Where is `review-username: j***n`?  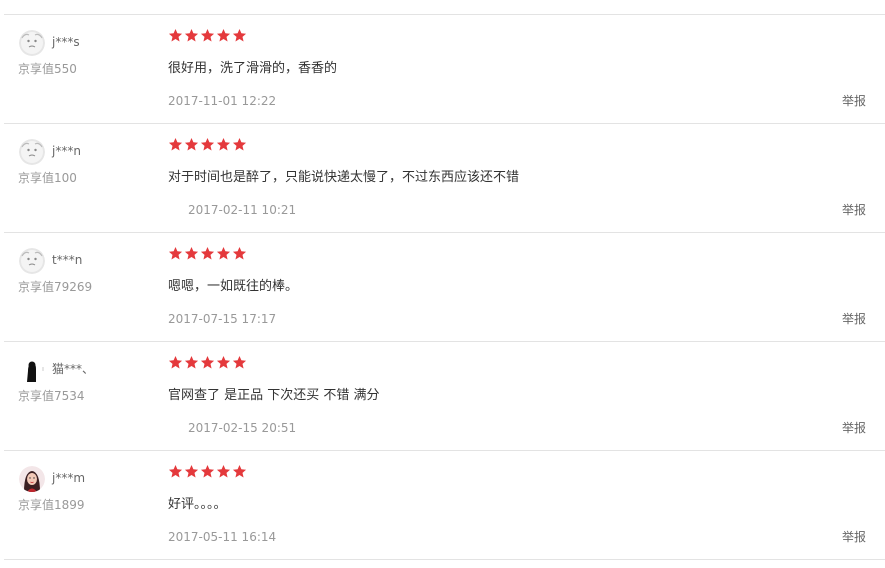 review-username: j***n is located at coordinates (66, 151).